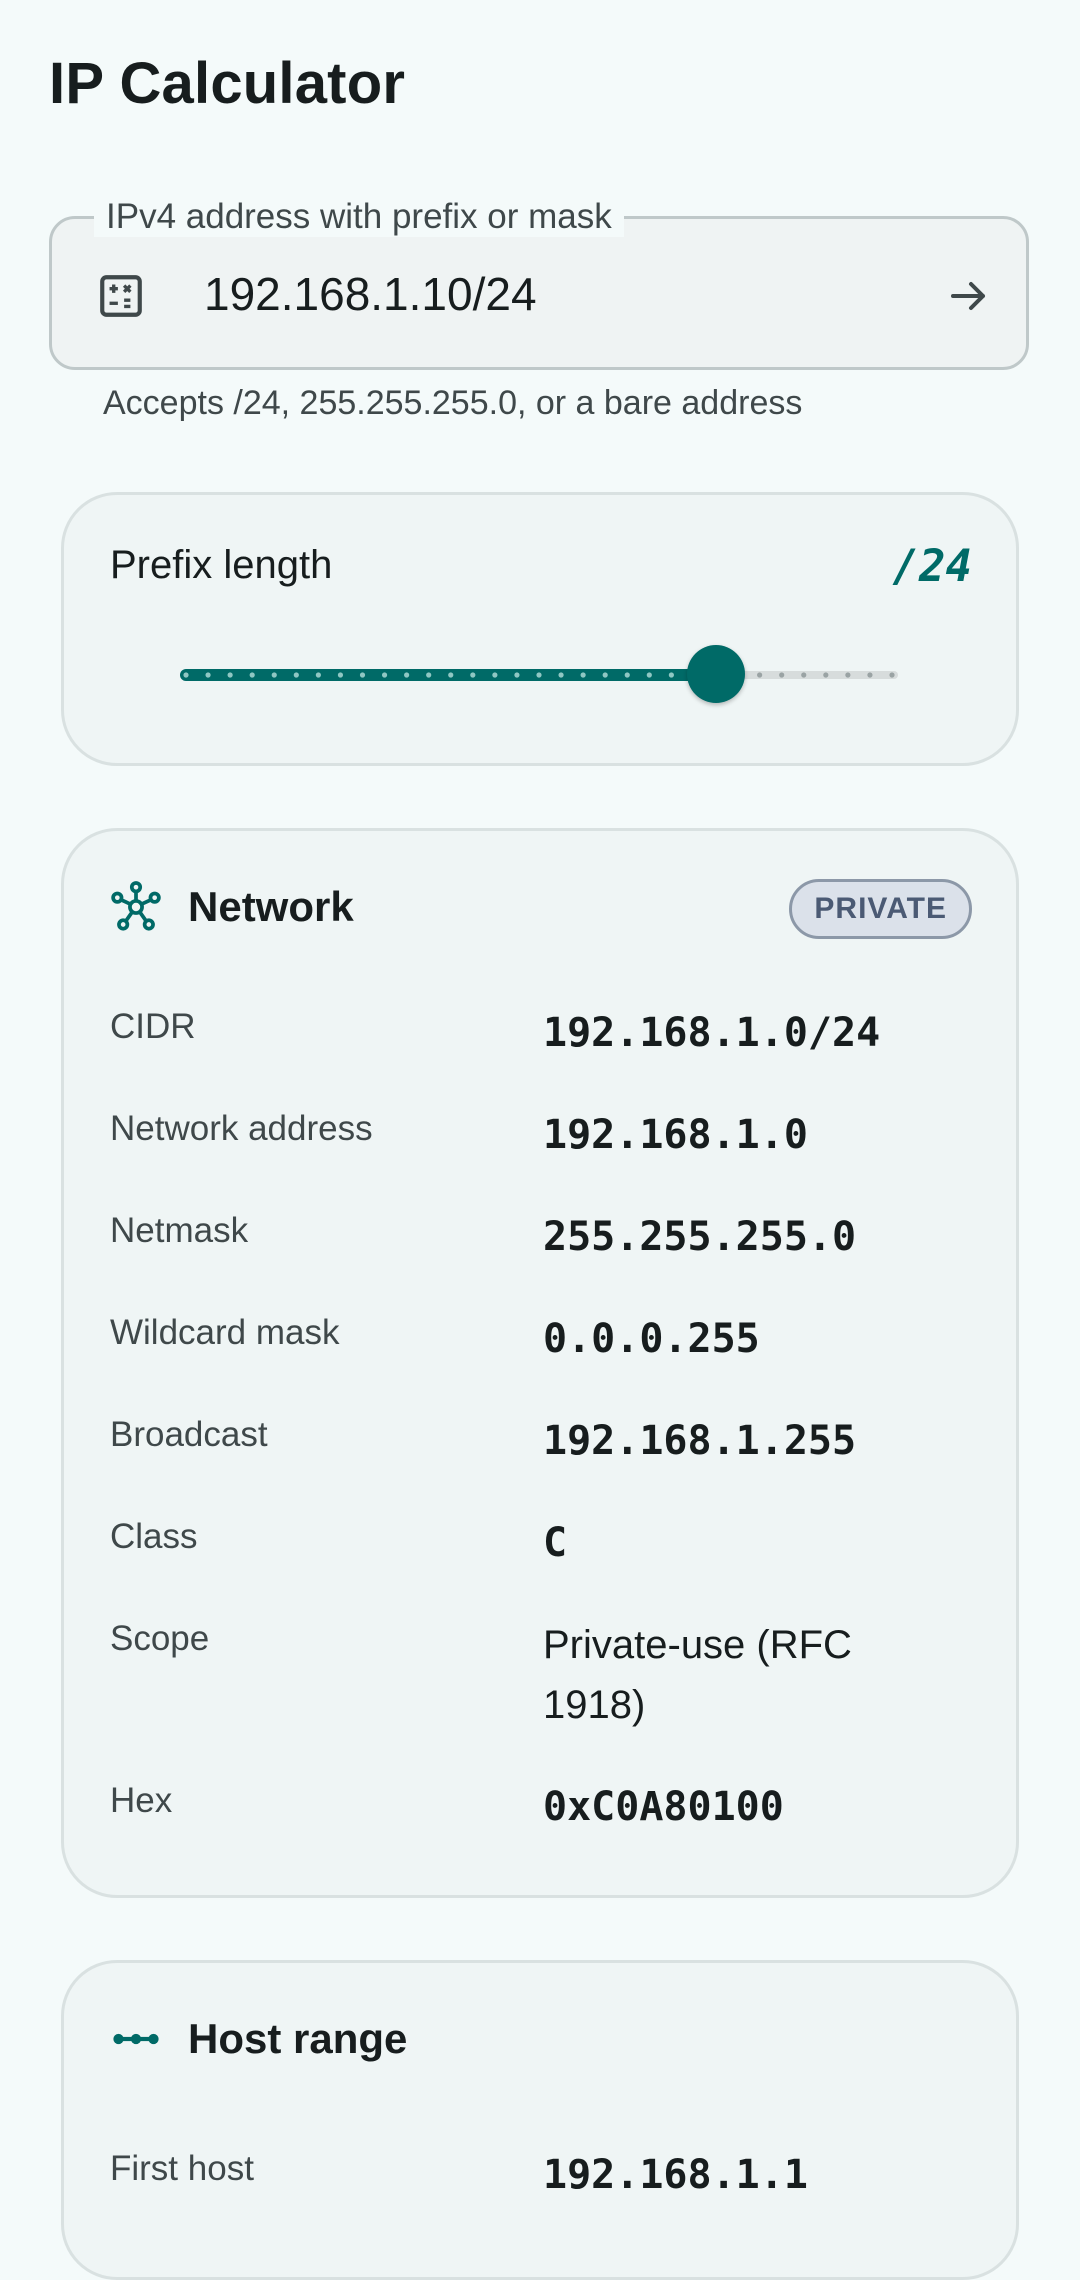  What do you see at coordinates (663, 1807) in the screenshot?
I see `row-value: 0xC0A80100` at bounding box center [663, 1807].